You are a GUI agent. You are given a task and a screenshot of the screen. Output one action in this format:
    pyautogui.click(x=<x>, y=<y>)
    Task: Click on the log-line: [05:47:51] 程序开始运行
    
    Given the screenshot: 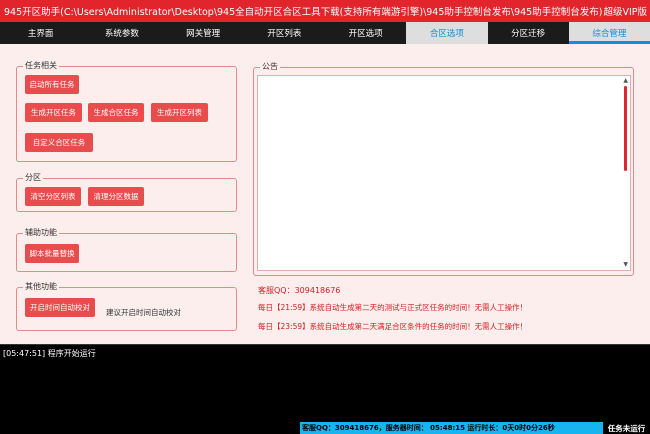 What is the action you would take?
    pyautogui.click(x=49, y=353)
    